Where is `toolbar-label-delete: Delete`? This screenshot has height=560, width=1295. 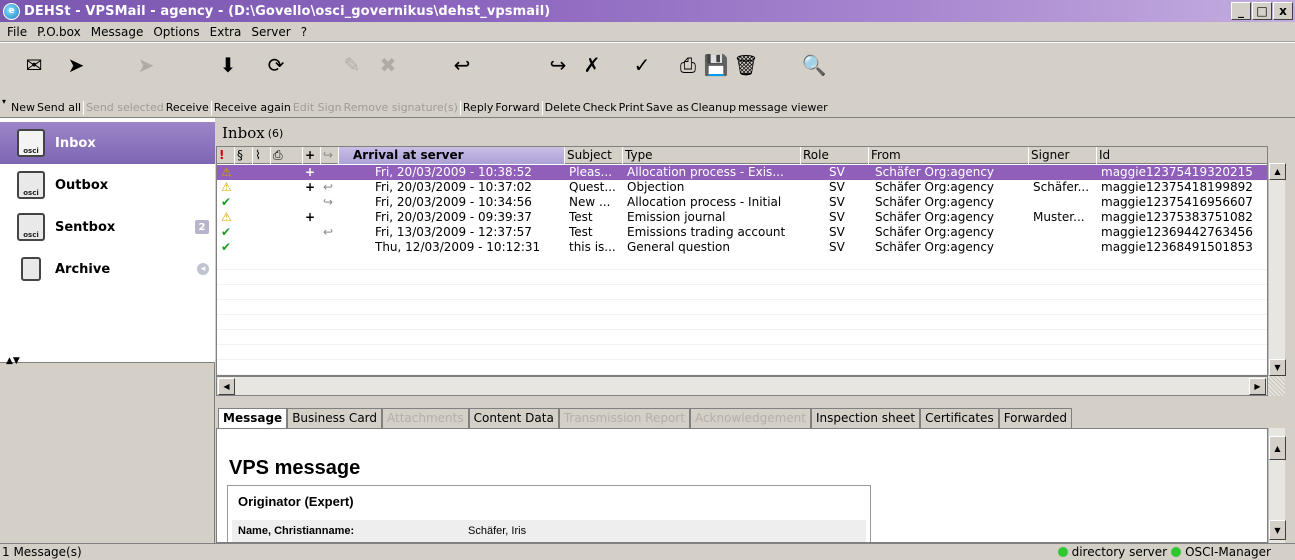
toolbar-label-delete: Delete is located at coordinates (563, 108).